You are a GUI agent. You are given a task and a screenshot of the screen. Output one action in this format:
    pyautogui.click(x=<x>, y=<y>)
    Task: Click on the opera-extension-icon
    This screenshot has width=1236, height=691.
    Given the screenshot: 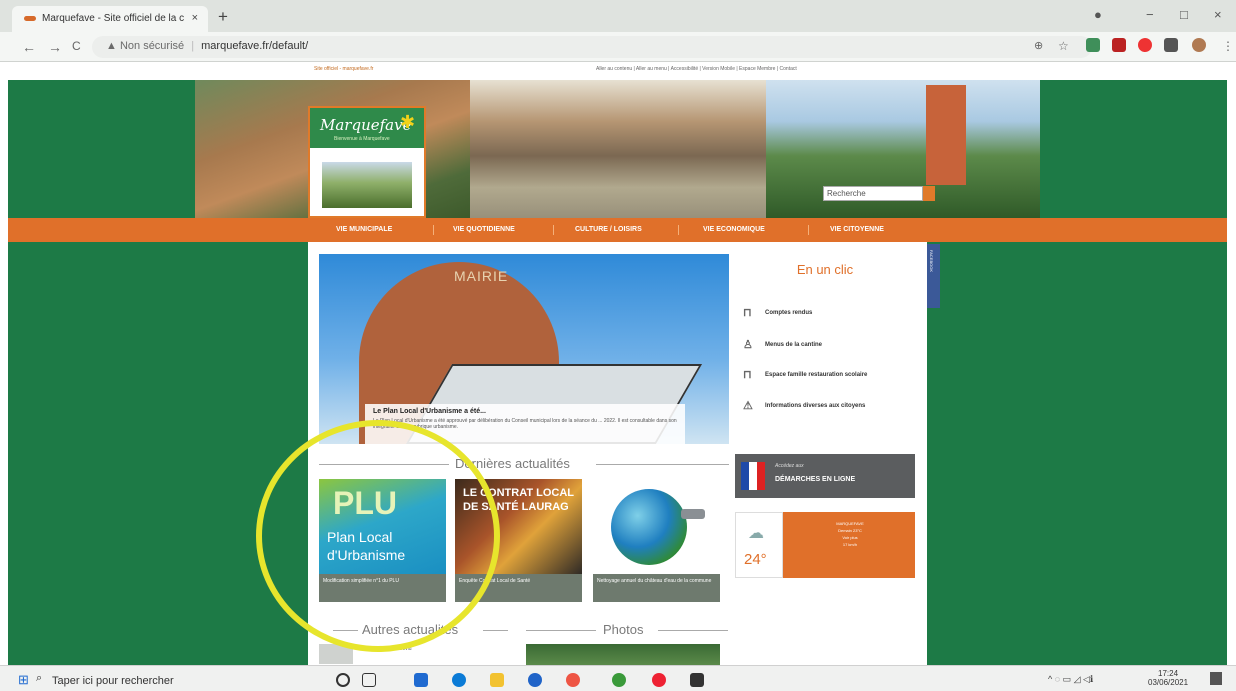 What is the action you would take?
    pyautogui.click(x=1145, y=45)
    